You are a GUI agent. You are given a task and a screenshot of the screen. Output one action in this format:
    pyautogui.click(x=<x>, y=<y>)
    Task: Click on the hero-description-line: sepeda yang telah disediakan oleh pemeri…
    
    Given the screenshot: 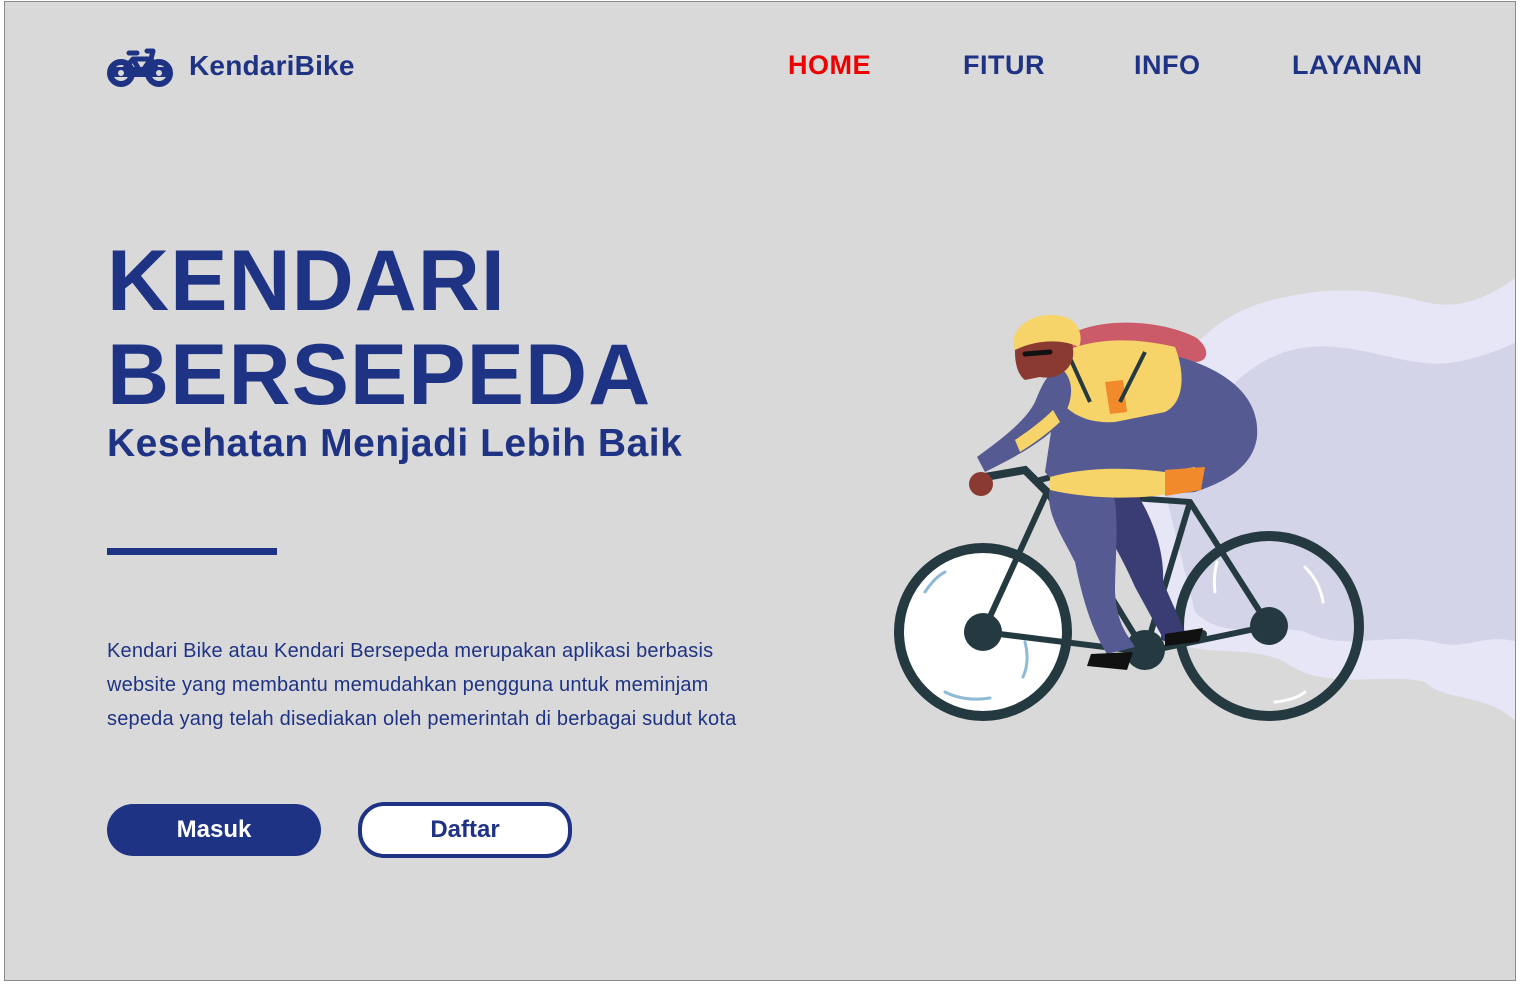 What is the action you would take?
    pyautogui.click(x=422, y=719)
    